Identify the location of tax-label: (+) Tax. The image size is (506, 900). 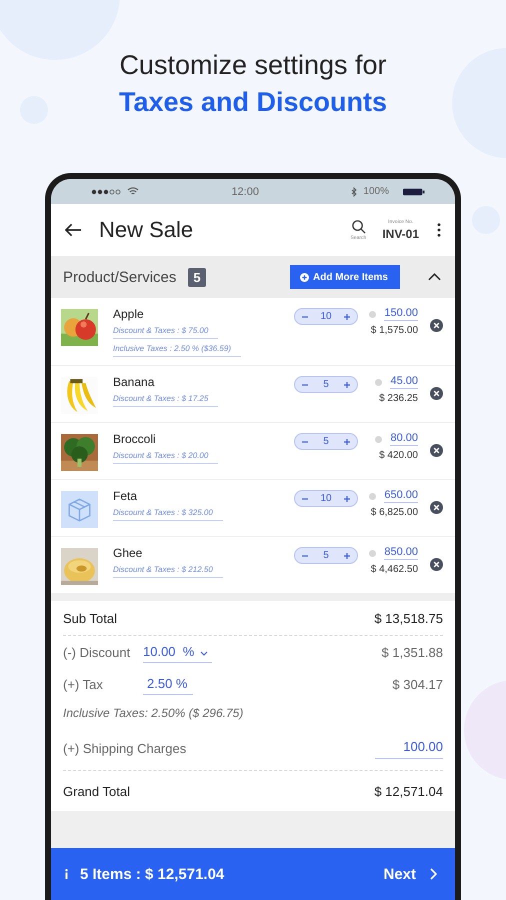
(83, 684).